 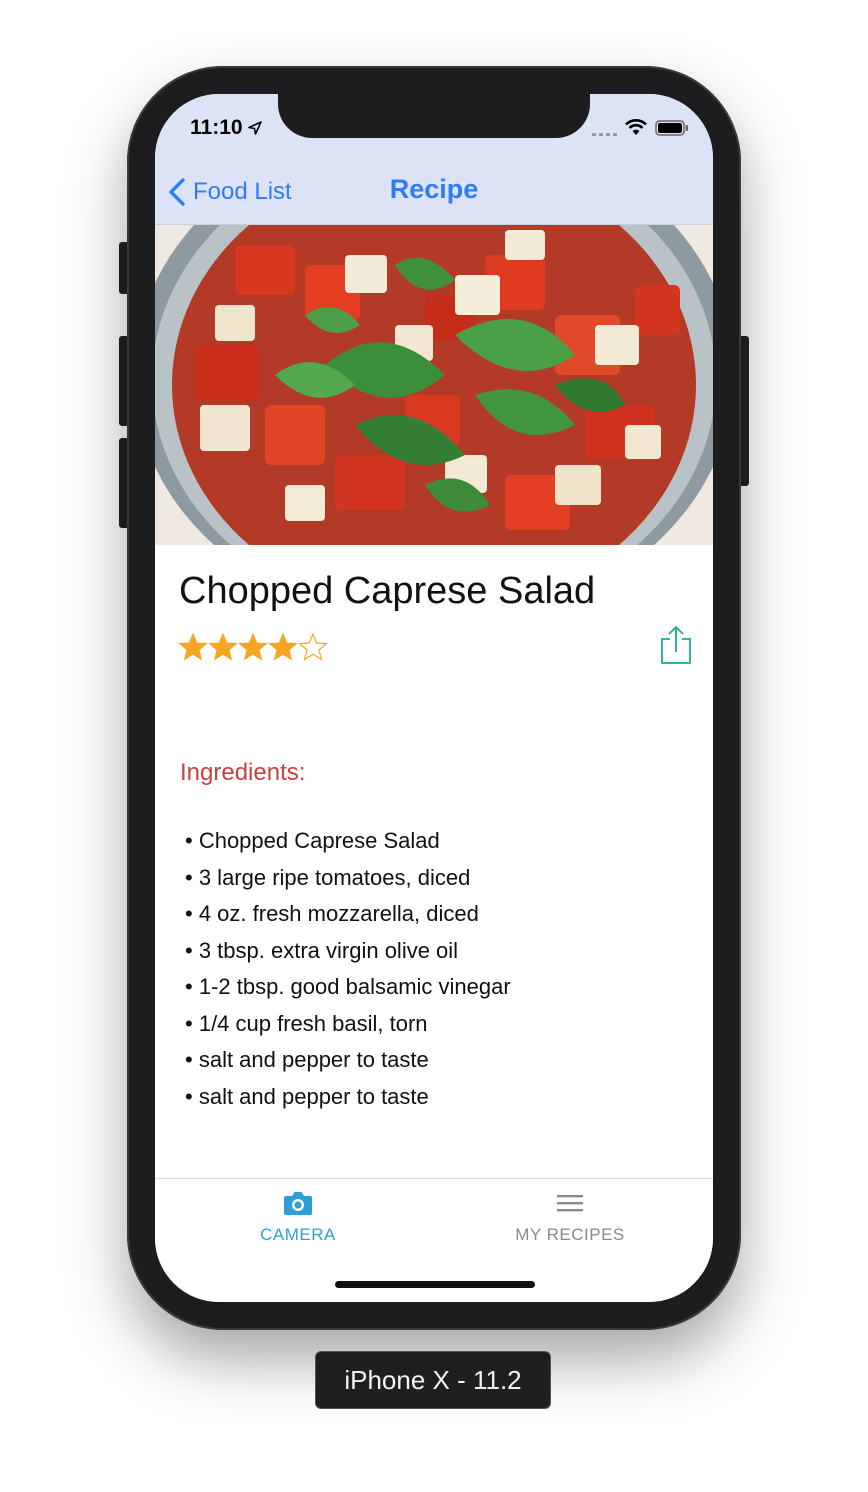 What do you see at coordinates (348, 1027) in the screenshot?
I see `ingredient-item: 1/4 cup fresh basil, torn` at bounding box center [348, 1027].